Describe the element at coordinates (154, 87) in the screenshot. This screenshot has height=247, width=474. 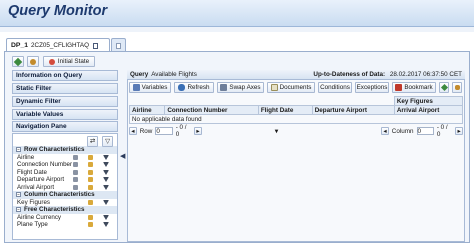
I see `variables-label: Variables` at that location.